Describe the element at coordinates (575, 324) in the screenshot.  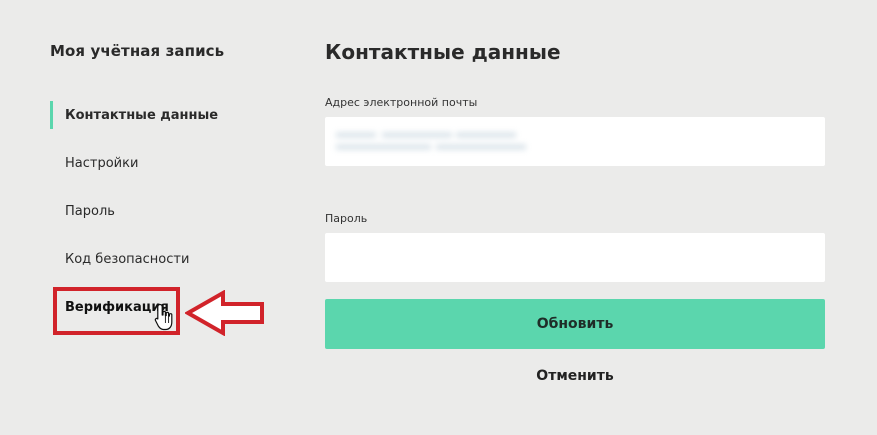
I see `update-button: Обновить` at that location.